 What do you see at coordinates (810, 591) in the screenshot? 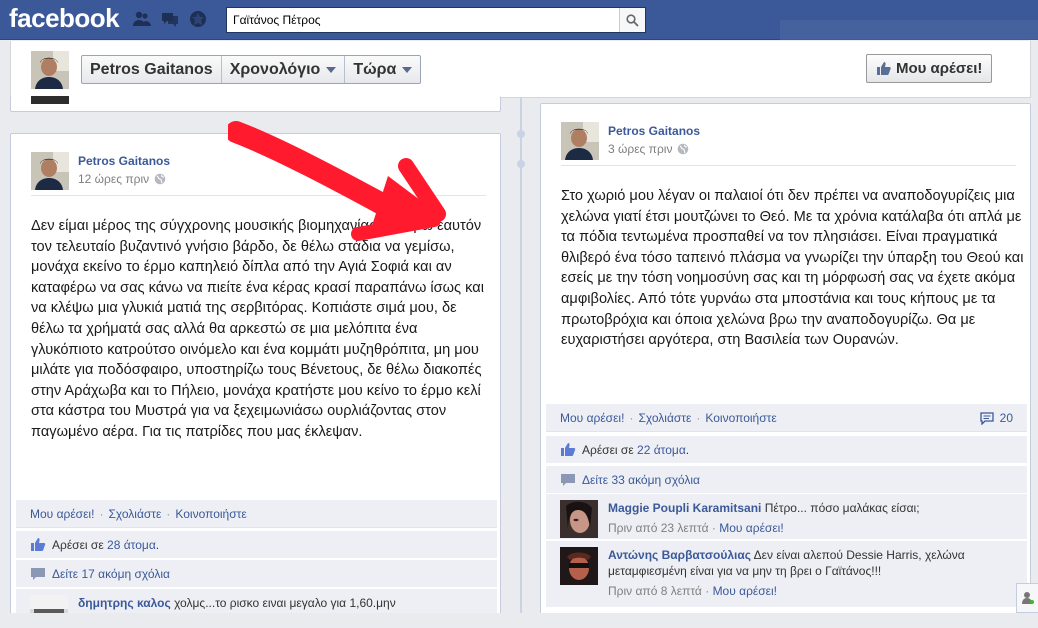
I see `comment-meta: Πριν από 8 λεπτά · Μου αρέσει!` at bounding box center [810, 591].